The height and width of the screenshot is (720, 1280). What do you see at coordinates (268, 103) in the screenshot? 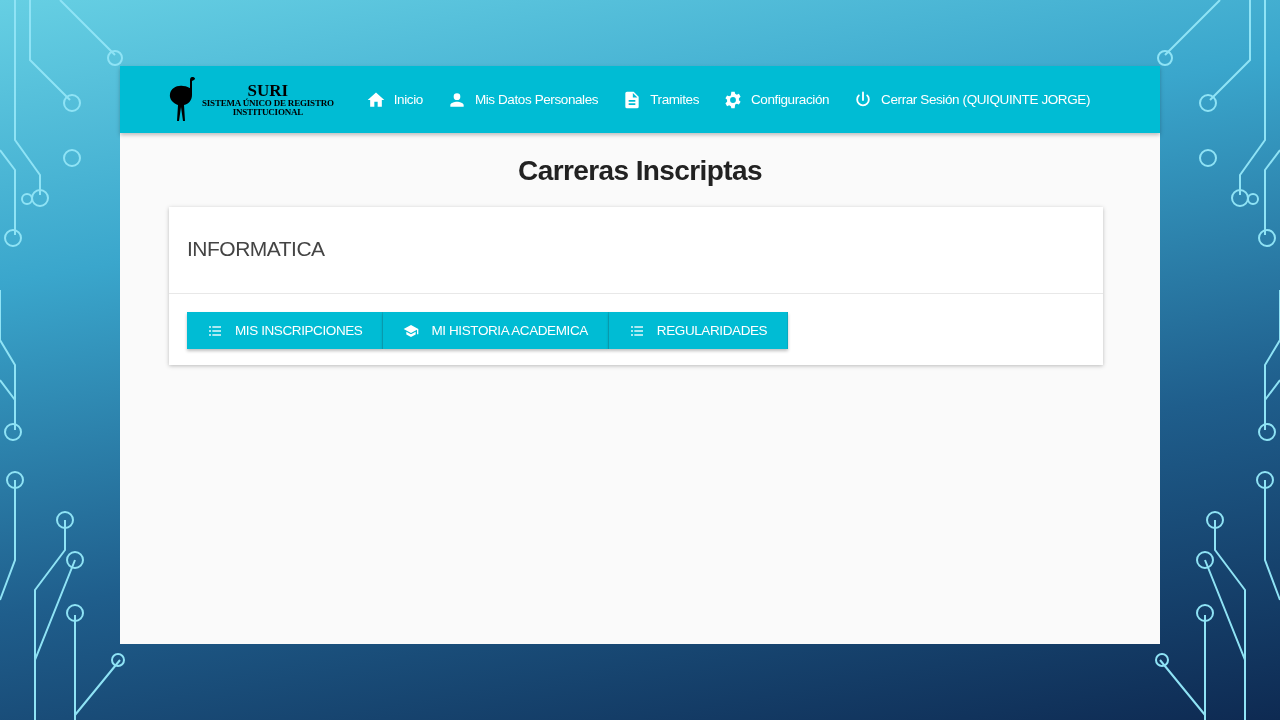
I see `logo-subtitle: SISTEMA ÚNICO DE REGISTRO` at bounding box center [268, 103].